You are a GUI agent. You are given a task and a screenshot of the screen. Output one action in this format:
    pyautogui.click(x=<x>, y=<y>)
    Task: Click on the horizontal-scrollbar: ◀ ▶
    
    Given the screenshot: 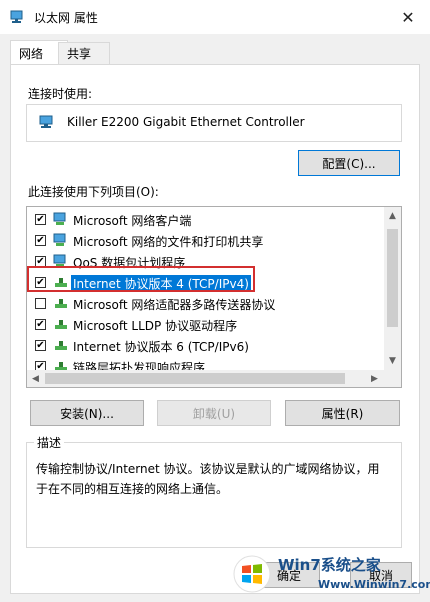 What is the action you would take?
    pyautogui.click(x=214, y=378)
    